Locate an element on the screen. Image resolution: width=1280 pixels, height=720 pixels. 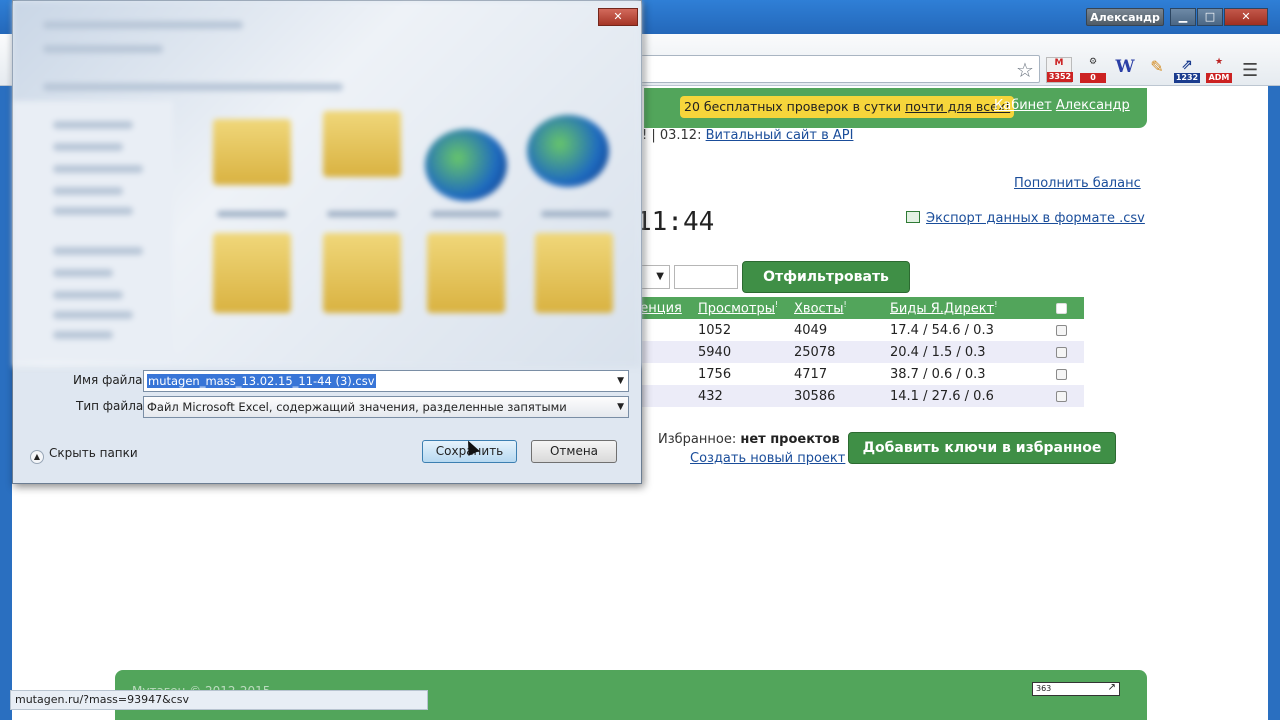
news-line: ! | 03.12: Витальный сайт в API is located at coordinates (747, 135).